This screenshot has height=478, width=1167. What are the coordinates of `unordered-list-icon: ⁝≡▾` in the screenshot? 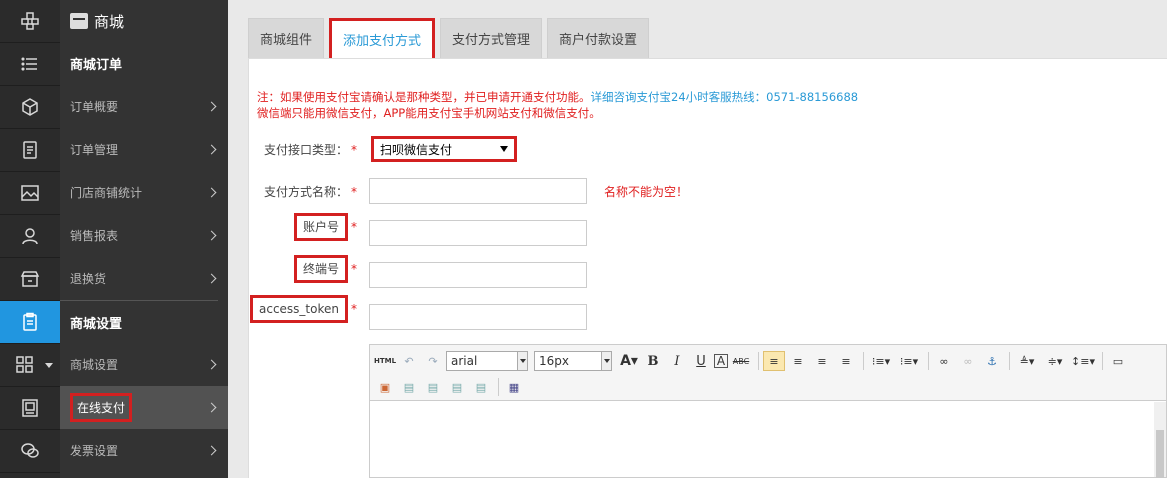 It's located at (909, 361).